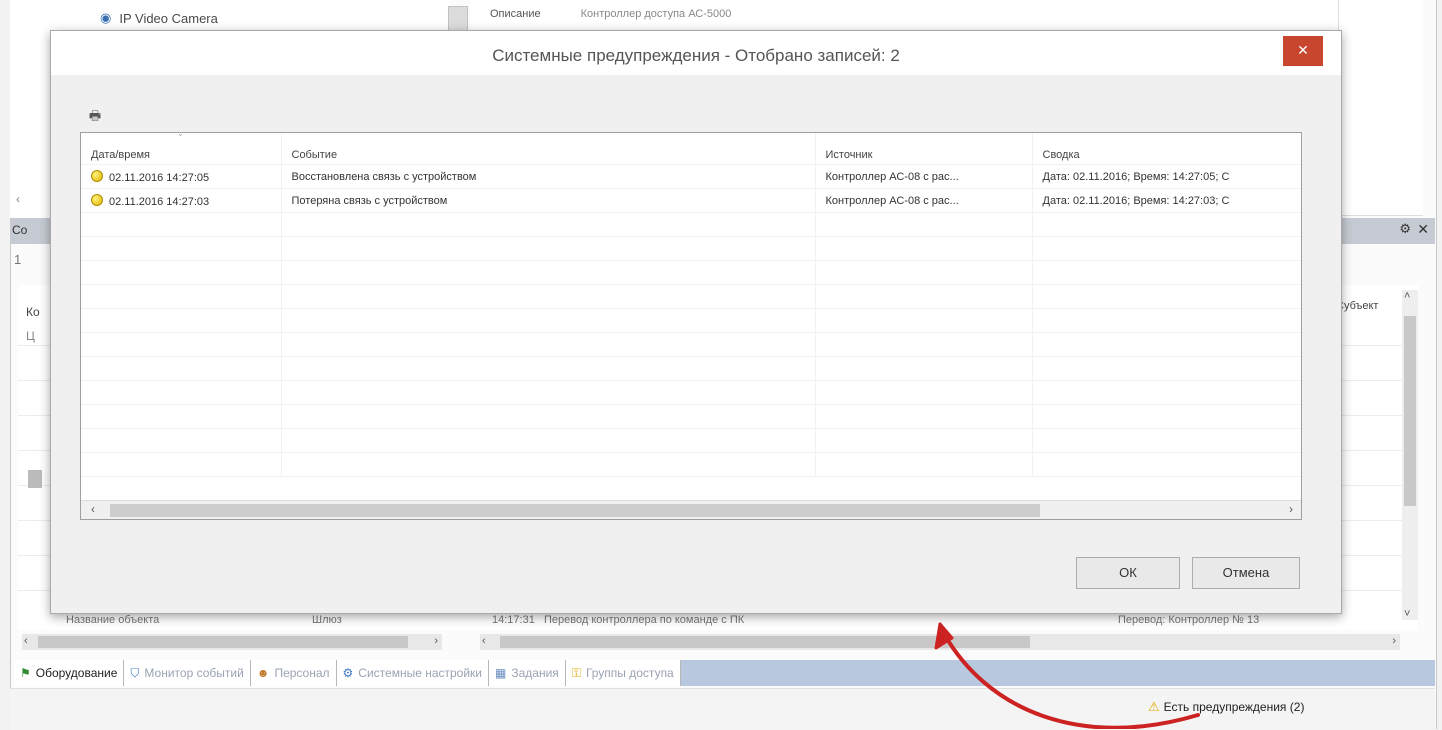  I want to click on tab-equipment: ⚑ Оборудование, so click(69, 673).